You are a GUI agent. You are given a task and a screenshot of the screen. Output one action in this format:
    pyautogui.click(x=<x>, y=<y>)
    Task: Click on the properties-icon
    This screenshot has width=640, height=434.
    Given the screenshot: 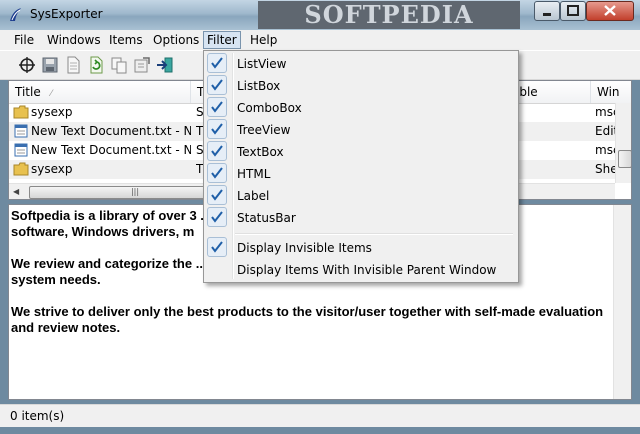 What is the action you would take?
    pyautogui.click(x=142, y=65)
    